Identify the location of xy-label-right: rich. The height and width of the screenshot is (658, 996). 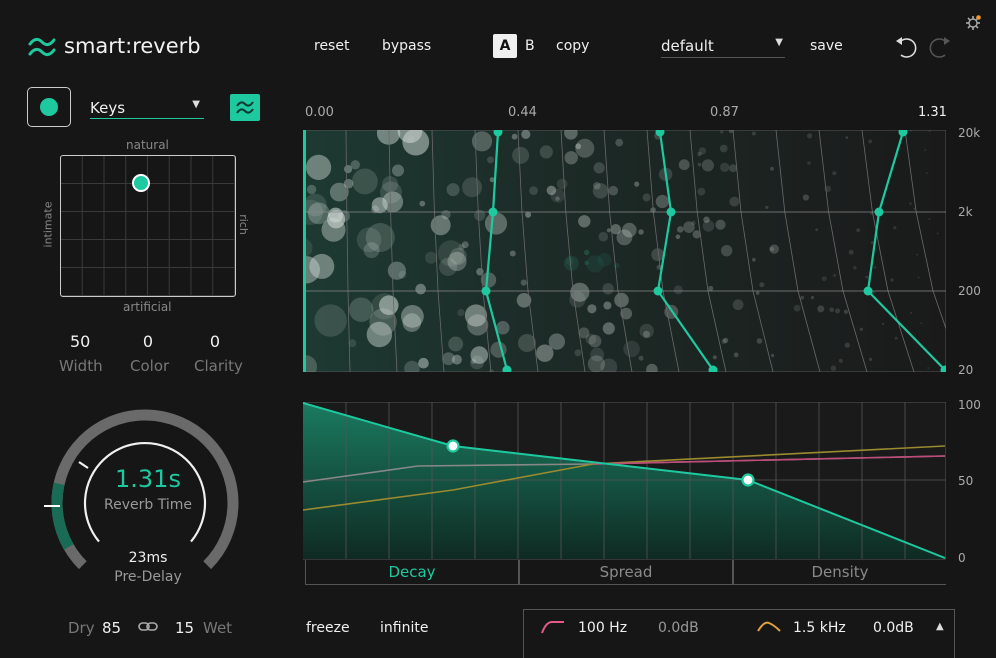
(243, 224).